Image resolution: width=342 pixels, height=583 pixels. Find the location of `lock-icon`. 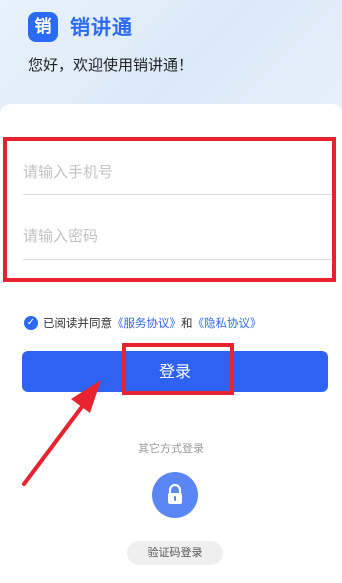

lock-icon is located at coordinates (175, 493).